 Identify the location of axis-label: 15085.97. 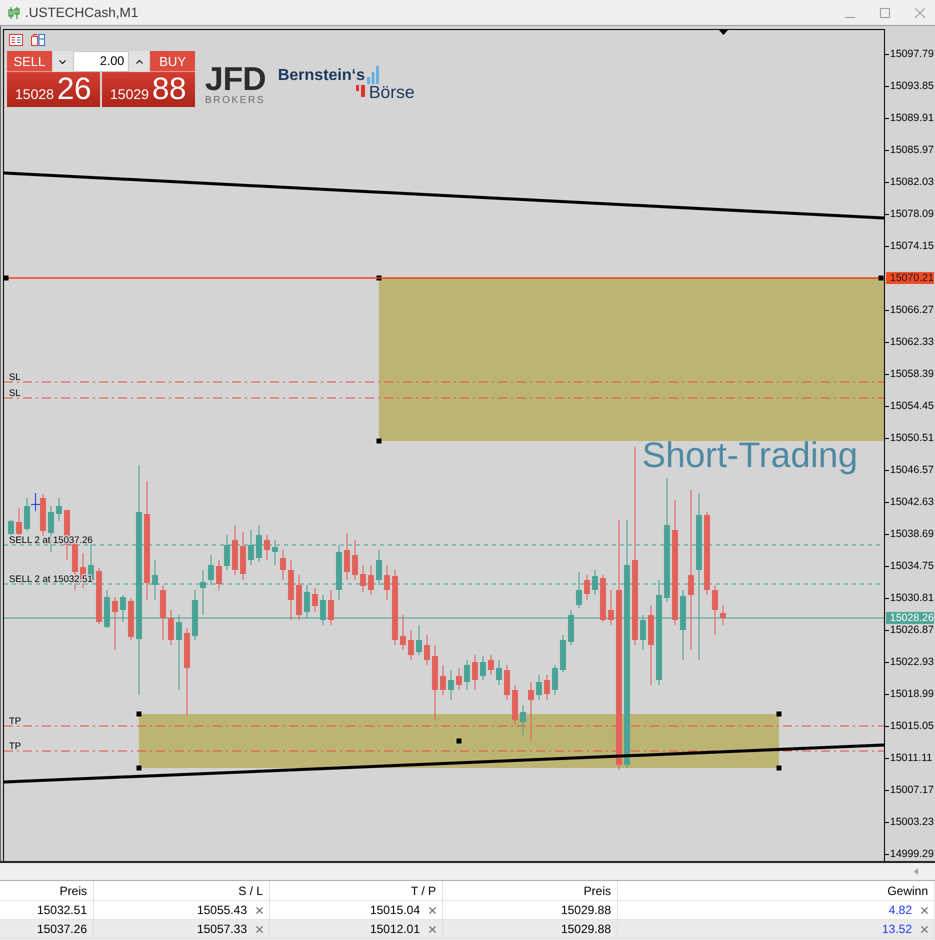
(912, 150).